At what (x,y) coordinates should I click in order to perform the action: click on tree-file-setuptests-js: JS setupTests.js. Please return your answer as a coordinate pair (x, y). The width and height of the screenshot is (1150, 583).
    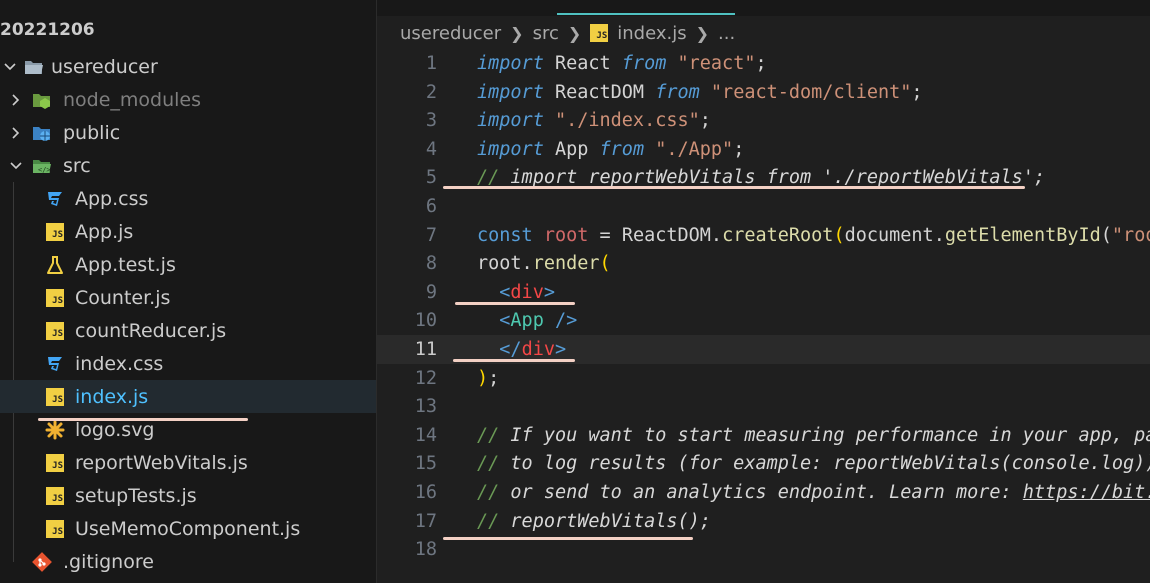
    Looking at the image, I should click on (188, 495).